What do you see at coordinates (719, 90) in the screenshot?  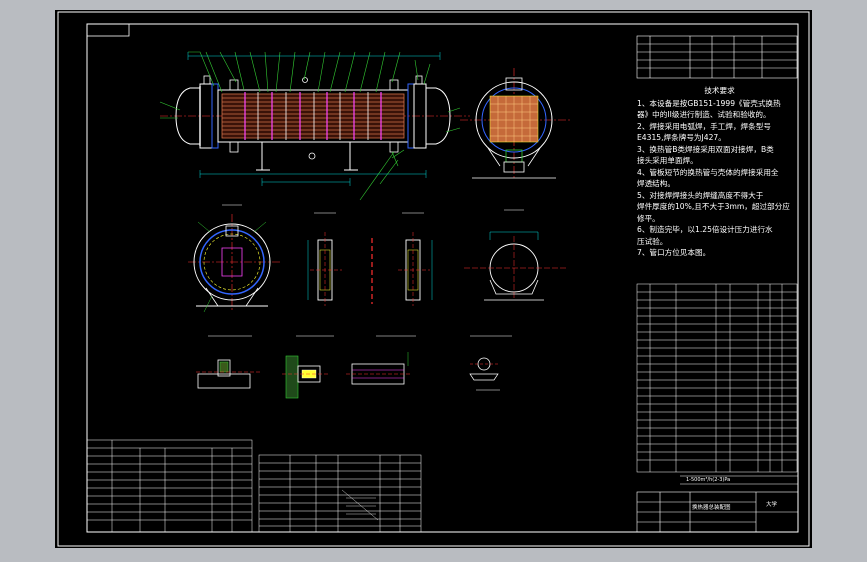 I see `notes-title: 技术要求` at bounding box center [719, 90].